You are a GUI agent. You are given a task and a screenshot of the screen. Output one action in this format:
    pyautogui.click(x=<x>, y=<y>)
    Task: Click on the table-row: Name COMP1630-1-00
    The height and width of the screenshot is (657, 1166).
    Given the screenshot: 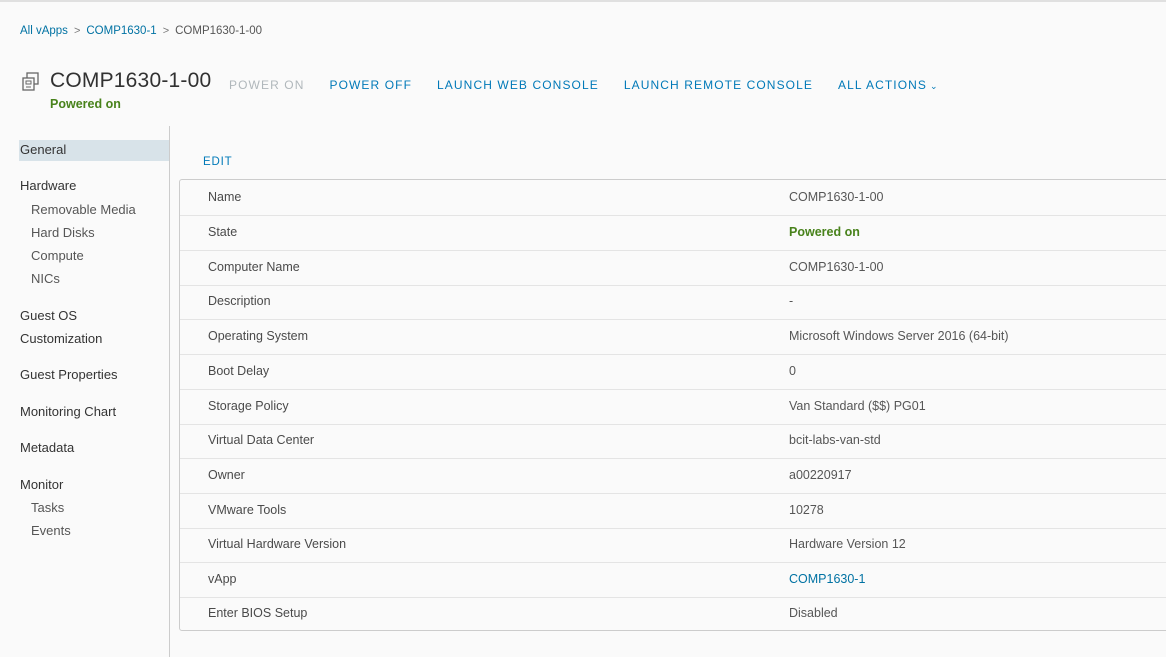 What is the action you would take?
    pyautogui.click(x=673, y=198)
    